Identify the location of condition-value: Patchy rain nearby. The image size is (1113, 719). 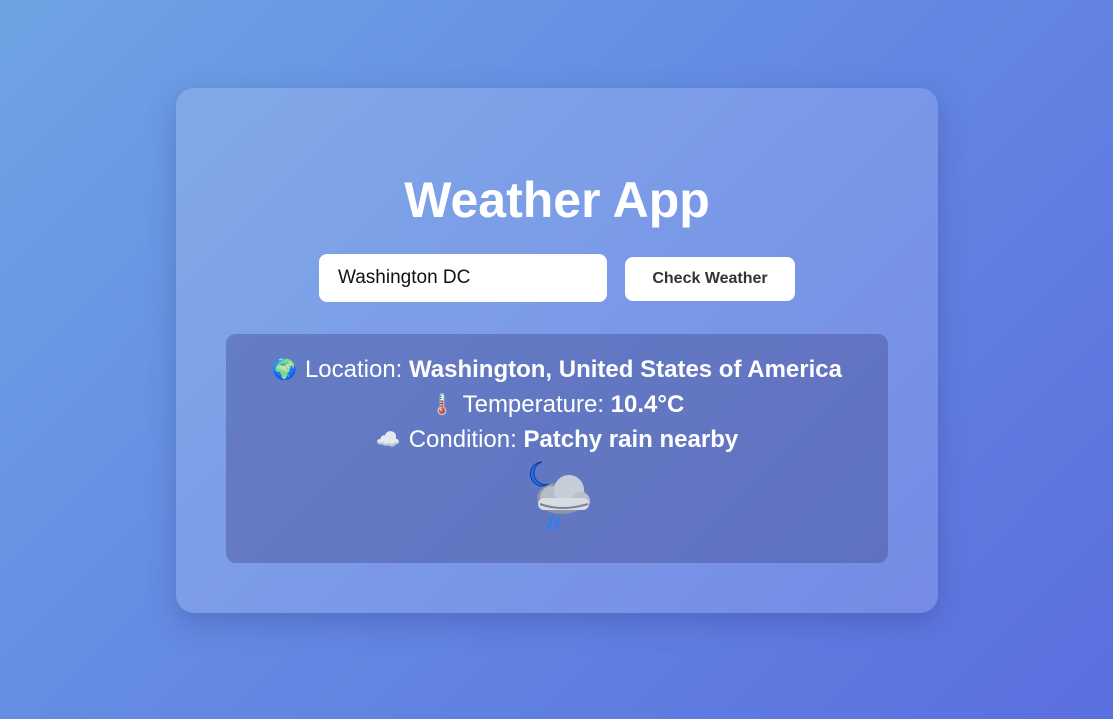
(631, 439).